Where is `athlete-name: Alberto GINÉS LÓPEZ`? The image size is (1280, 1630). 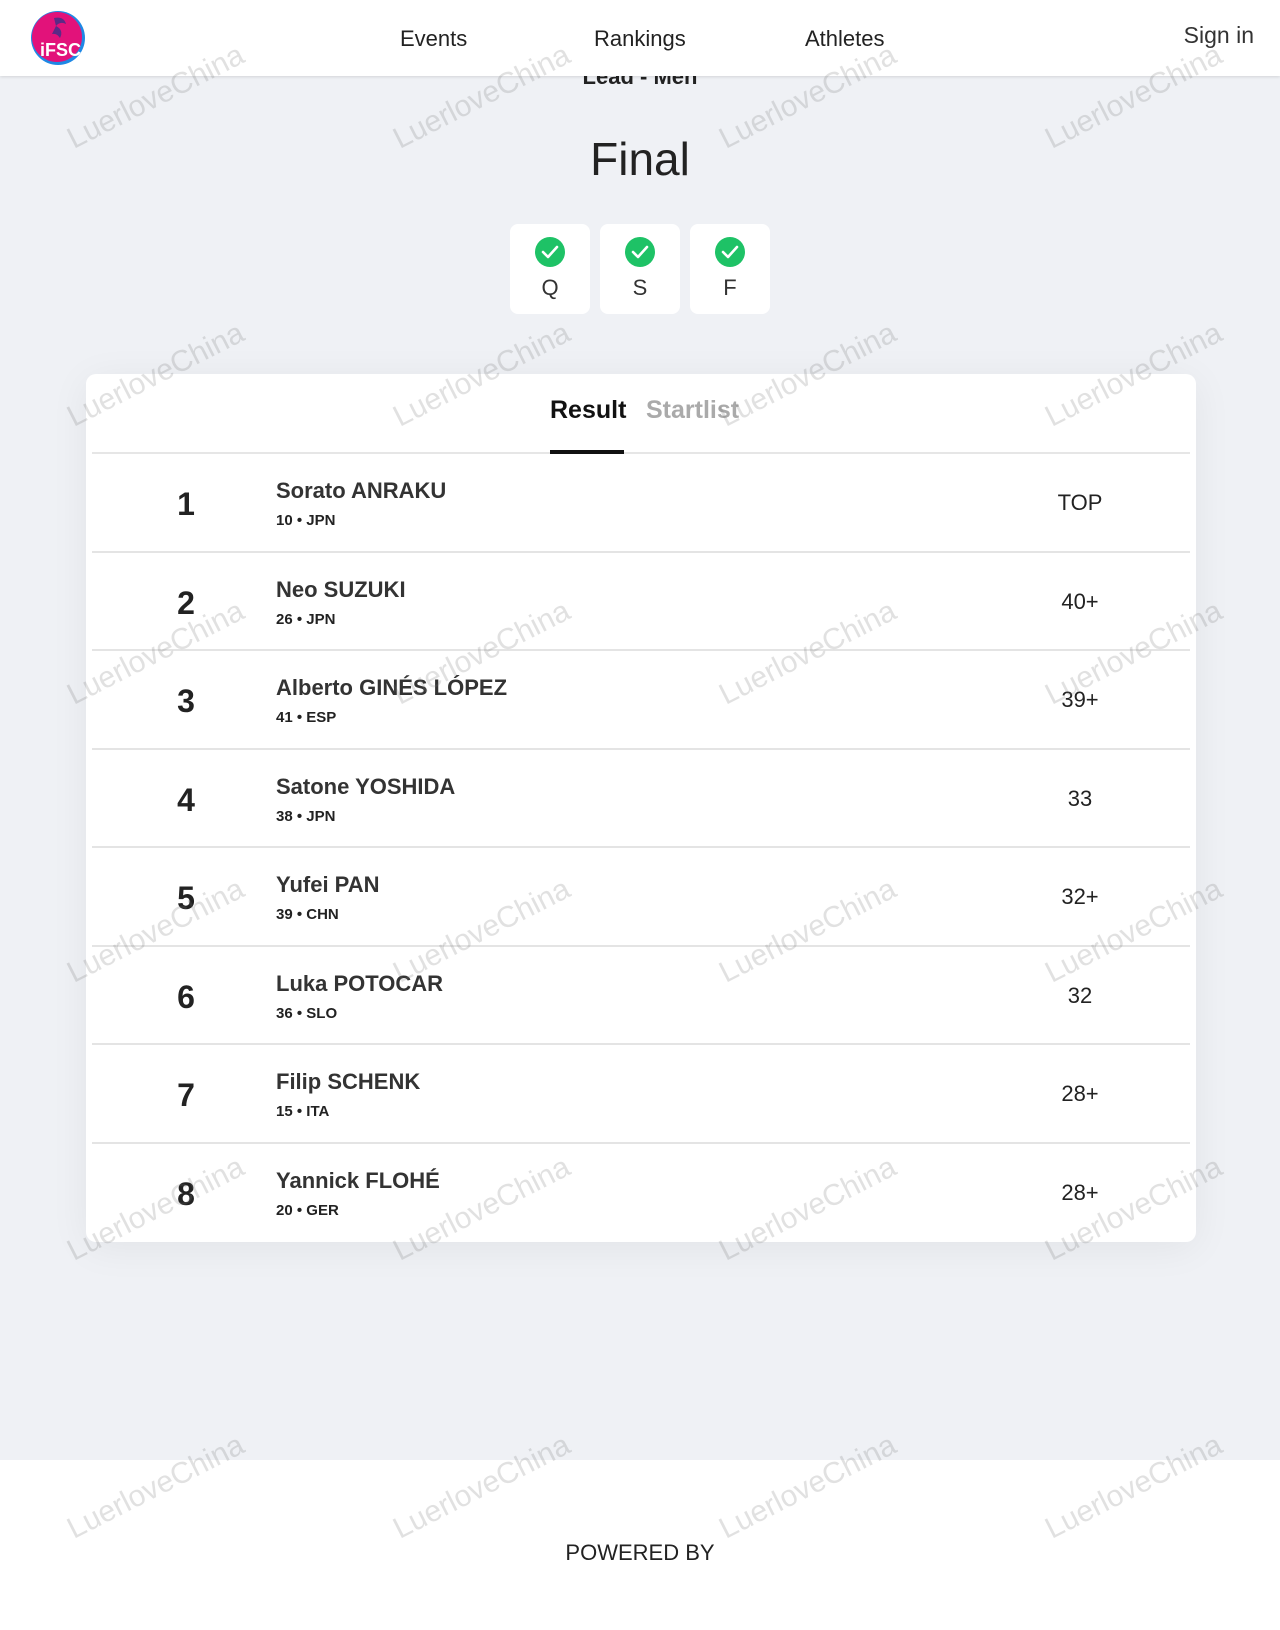
athlete-name: Alberto GINÉS LÓPEZ is located at coordinates (392, 687).